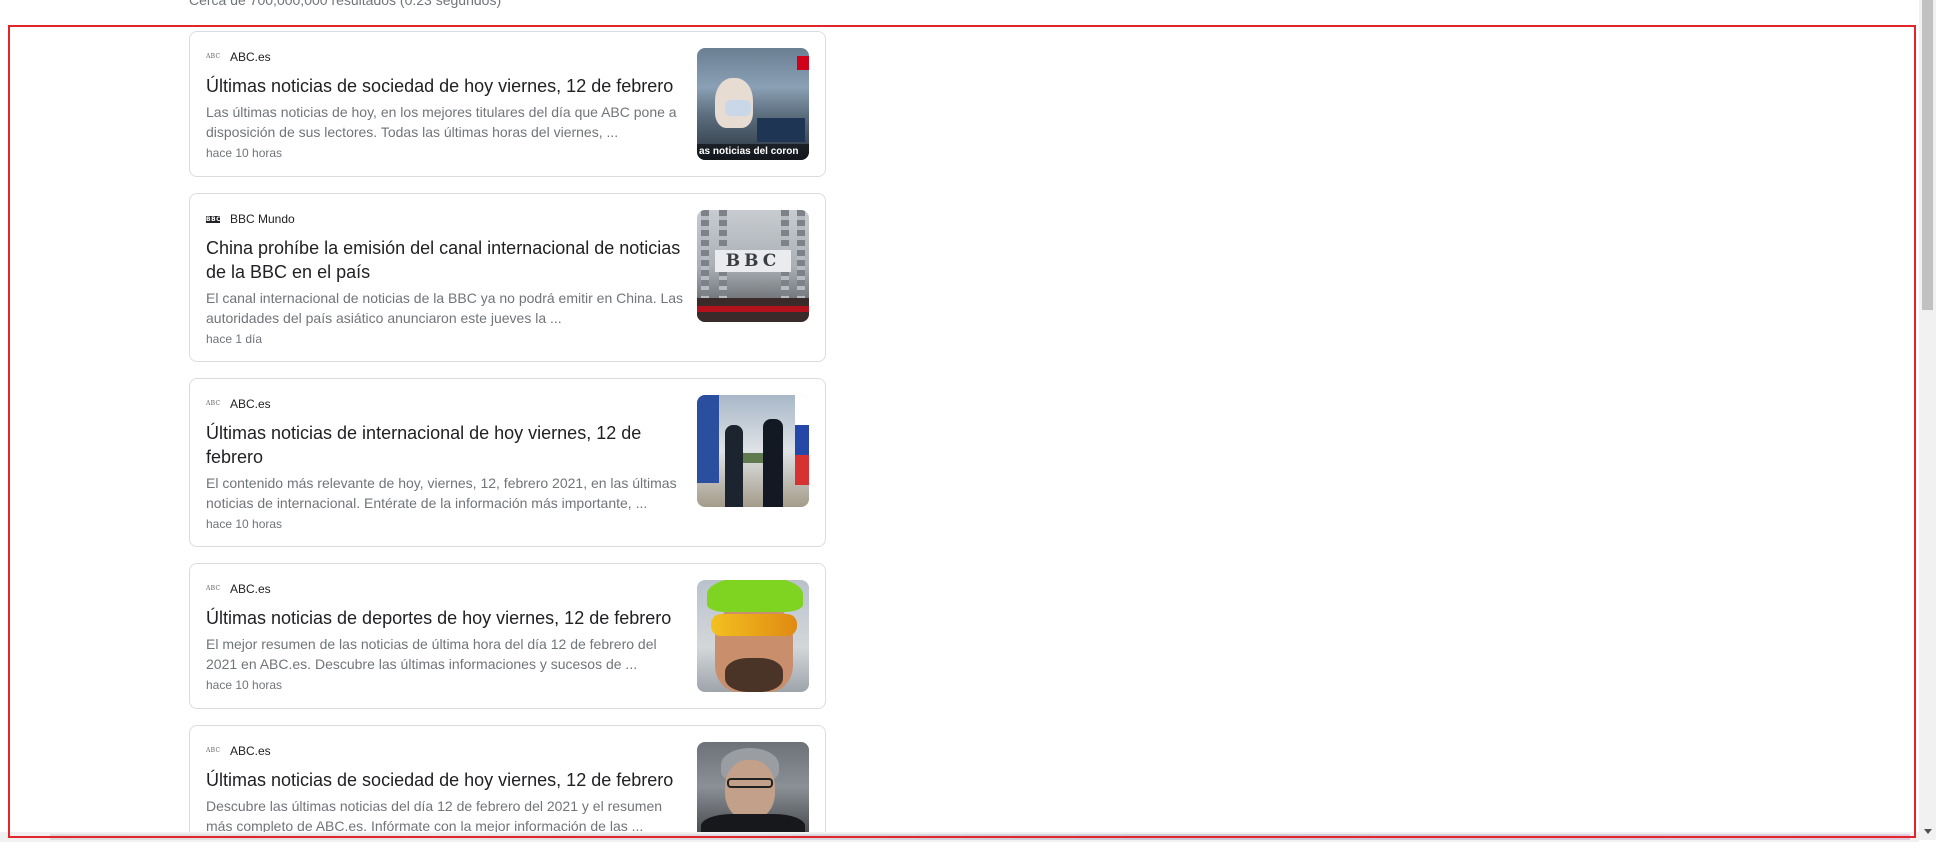 The image size is (1936, 861). Describe the element at coordinates (803, 63) in the screenshot. I see `thumbnail-badge` at that location.